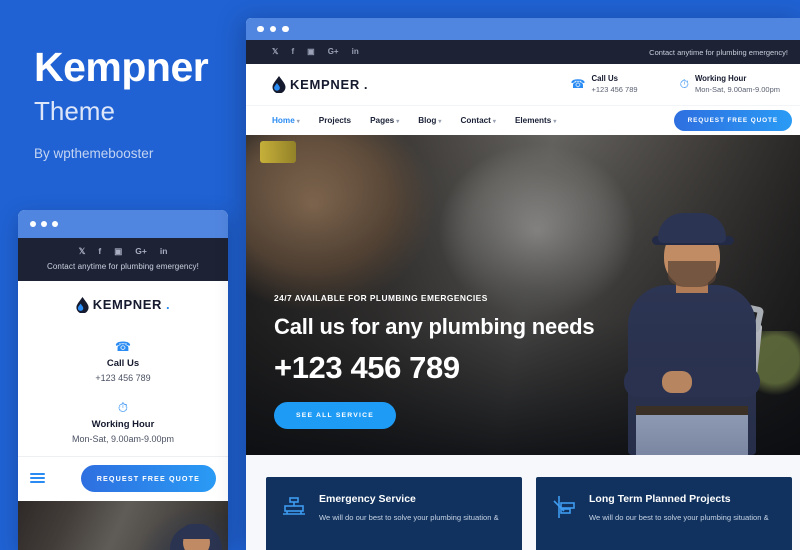 The height and width of the screenshot is (550, 800). I want to click on hamburger-menu-icon, so click(37, 478).